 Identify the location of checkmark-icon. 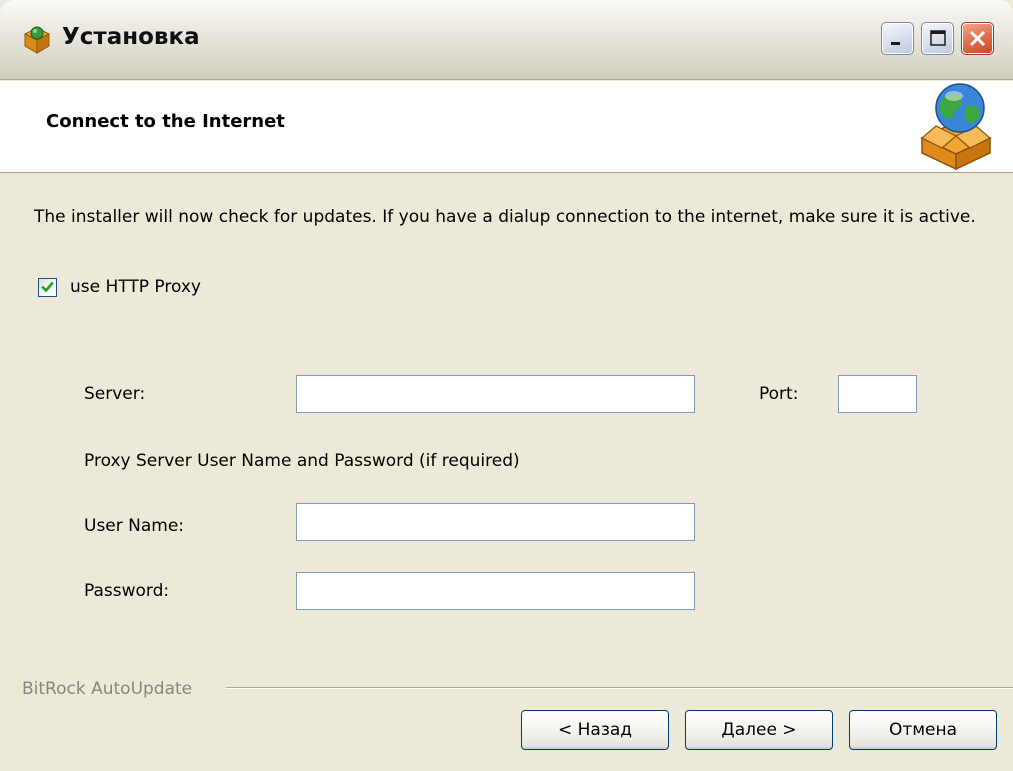
(47, 286).